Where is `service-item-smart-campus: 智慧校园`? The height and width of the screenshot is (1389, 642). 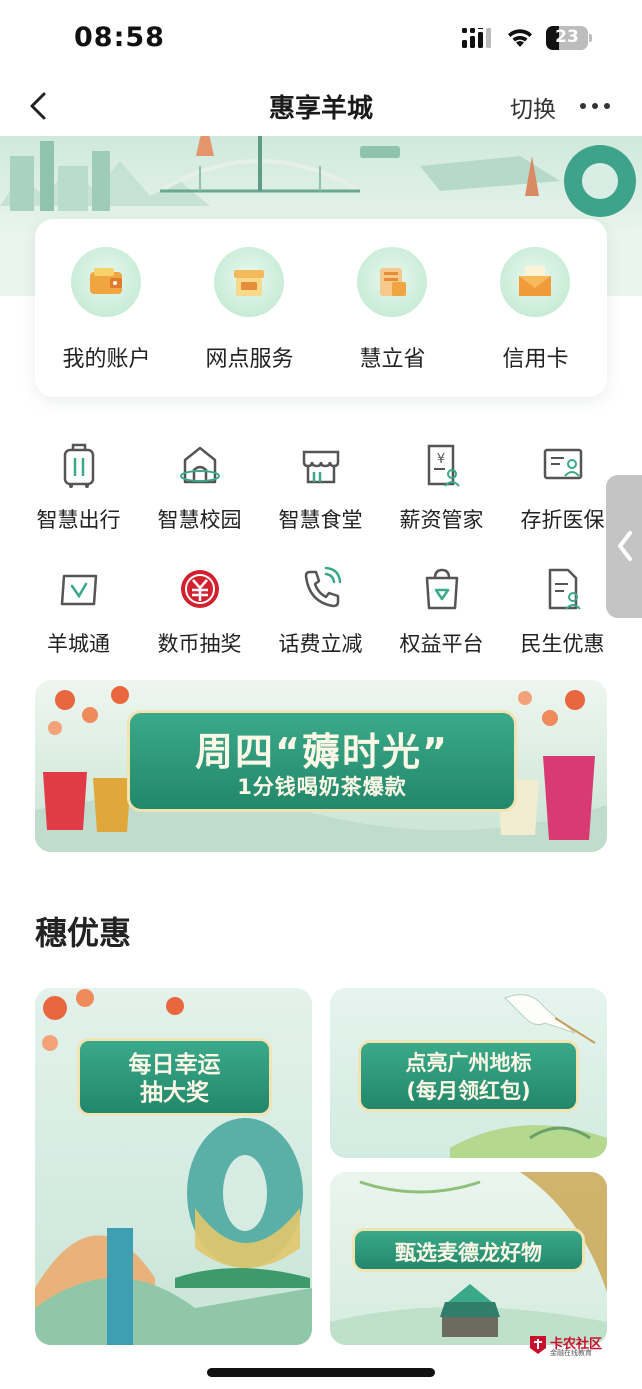 service-item-smart-campus: 智慧校园 is located at coordinates (199, 497).